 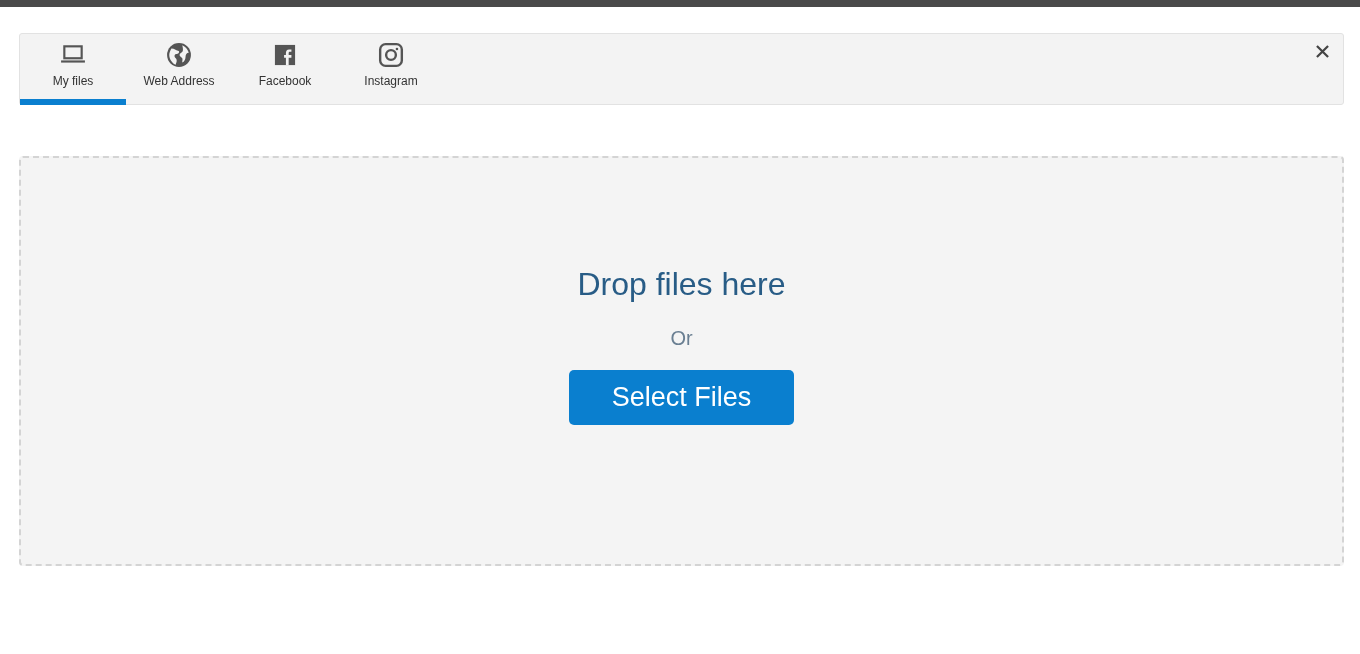 I want to click on drop-title: Drop files here, so click(x=681, y=284).